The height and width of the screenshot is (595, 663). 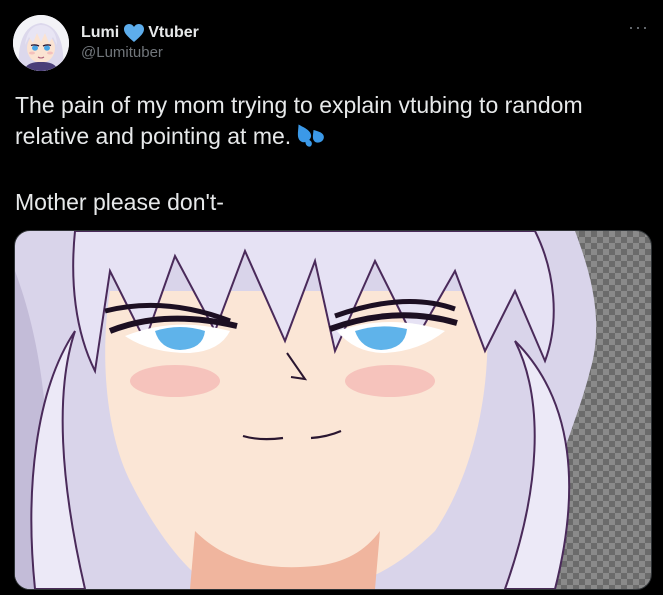 What do you see at coordinates (310, 139) in the screenshot?
I see `sweat-droplets-icon` at bounding box center [310, 139].